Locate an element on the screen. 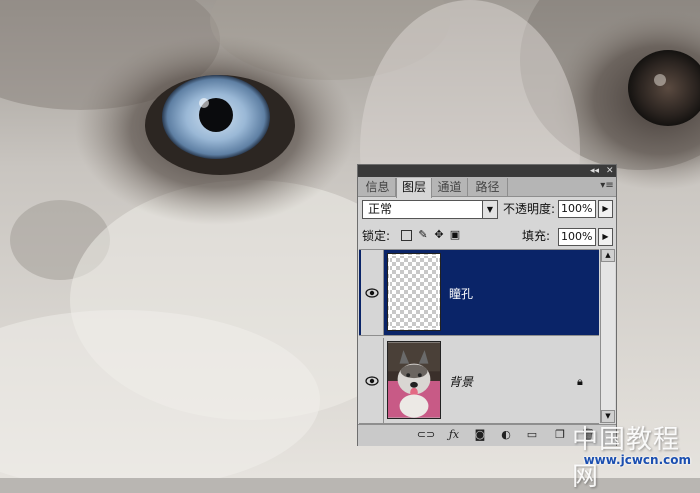 This screenshot has width=700, height=493. site-watermark: 中国教程网 www.jcwcn.com is located at coordinates (634, 455).